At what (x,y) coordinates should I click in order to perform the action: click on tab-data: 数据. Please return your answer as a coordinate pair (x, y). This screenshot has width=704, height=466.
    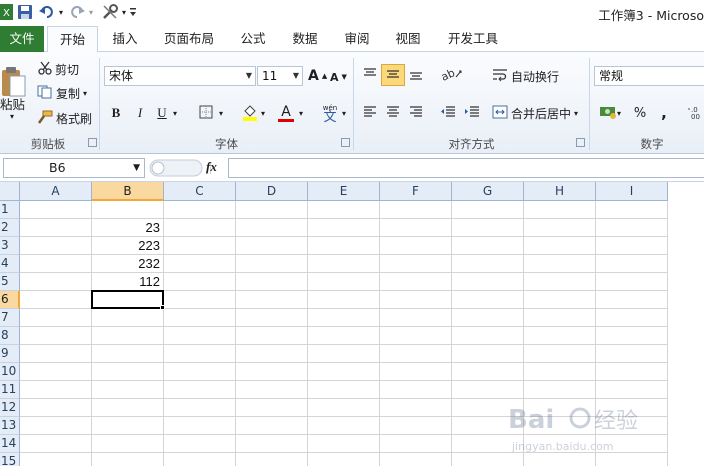
    Looking at the image, I should click on (305, 39).